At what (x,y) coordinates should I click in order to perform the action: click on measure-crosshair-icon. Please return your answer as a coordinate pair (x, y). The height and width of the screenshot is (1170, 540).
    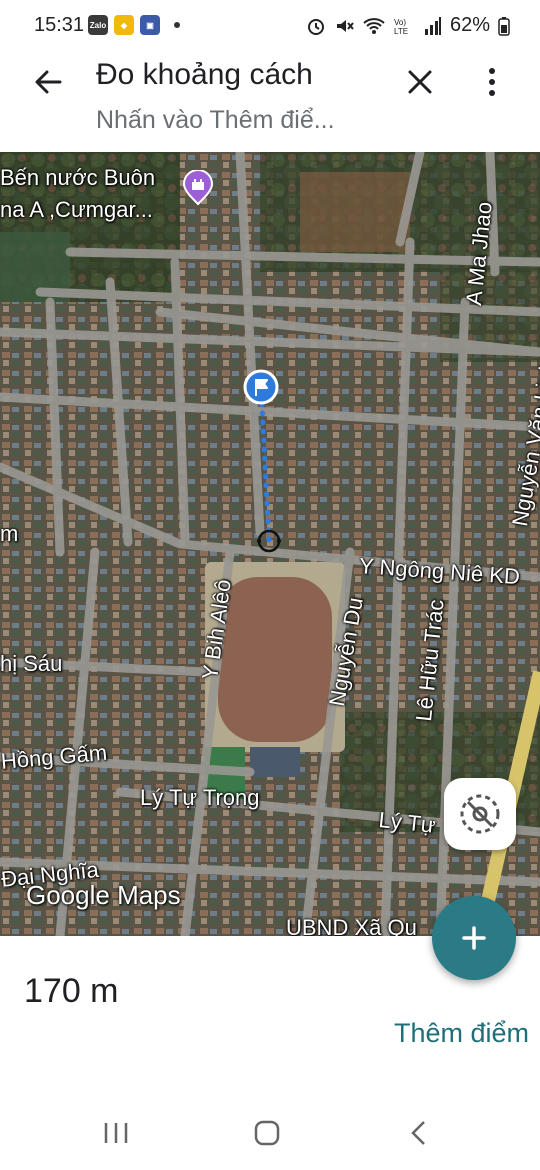
    Looking at the image, I should click on (269, 541).